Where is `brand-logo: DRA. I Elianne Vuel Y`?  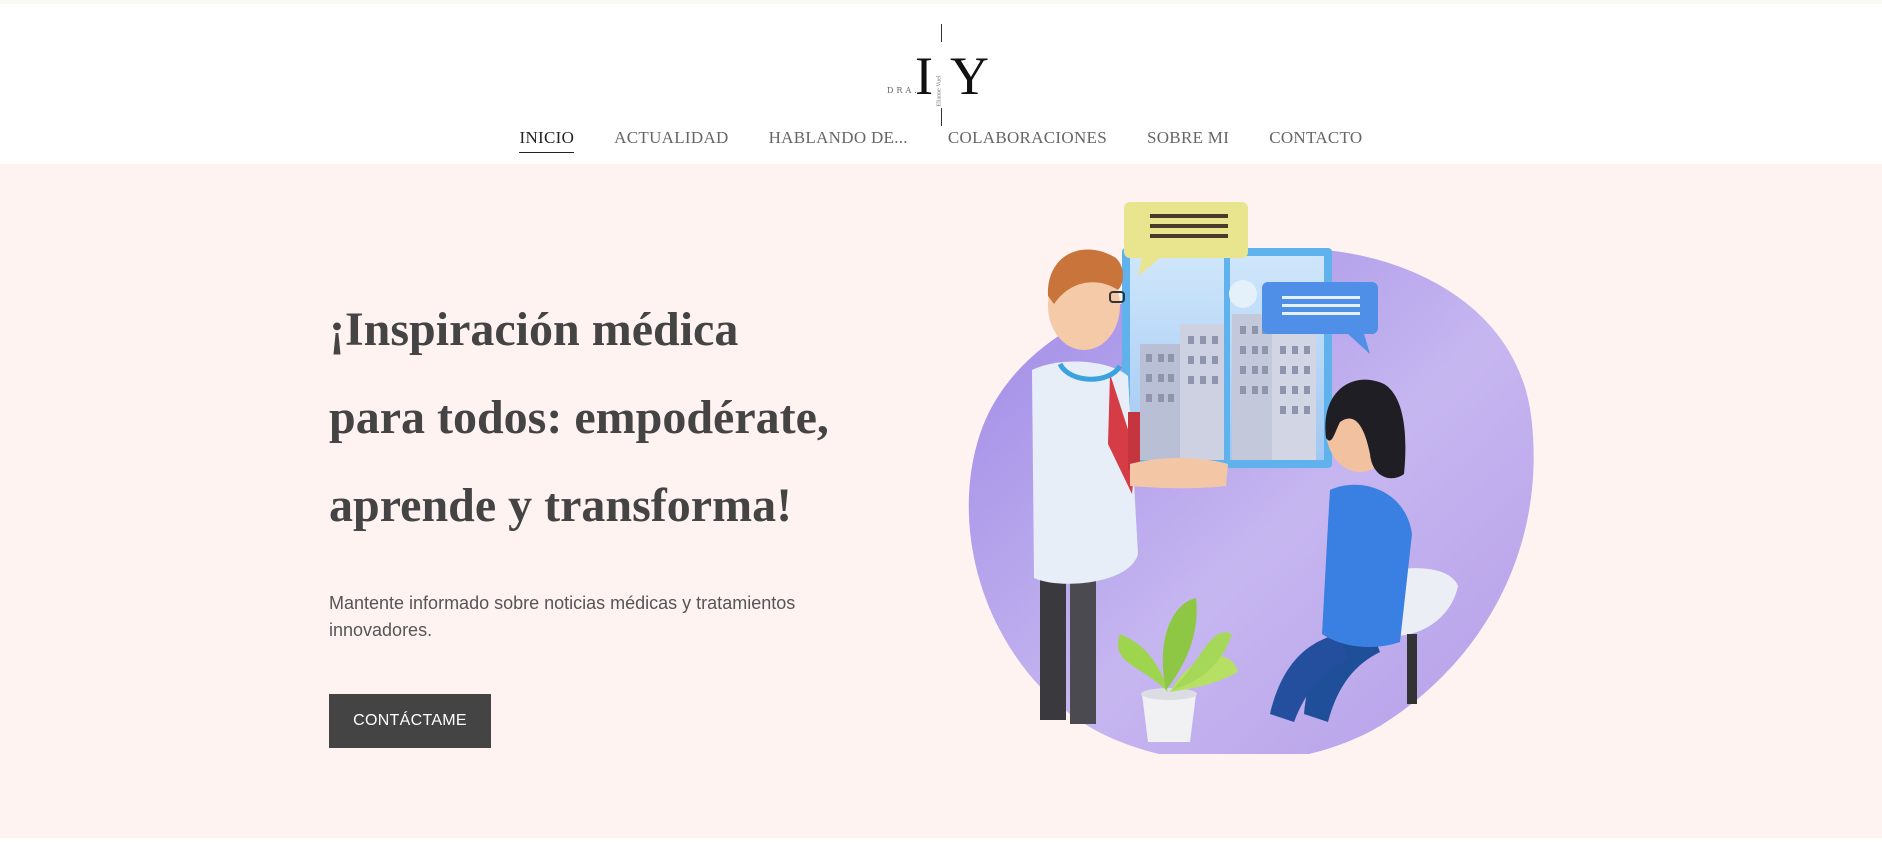
brand-logo: DRA. I Elianne Vuel Y is located at coordinates (940, 74).